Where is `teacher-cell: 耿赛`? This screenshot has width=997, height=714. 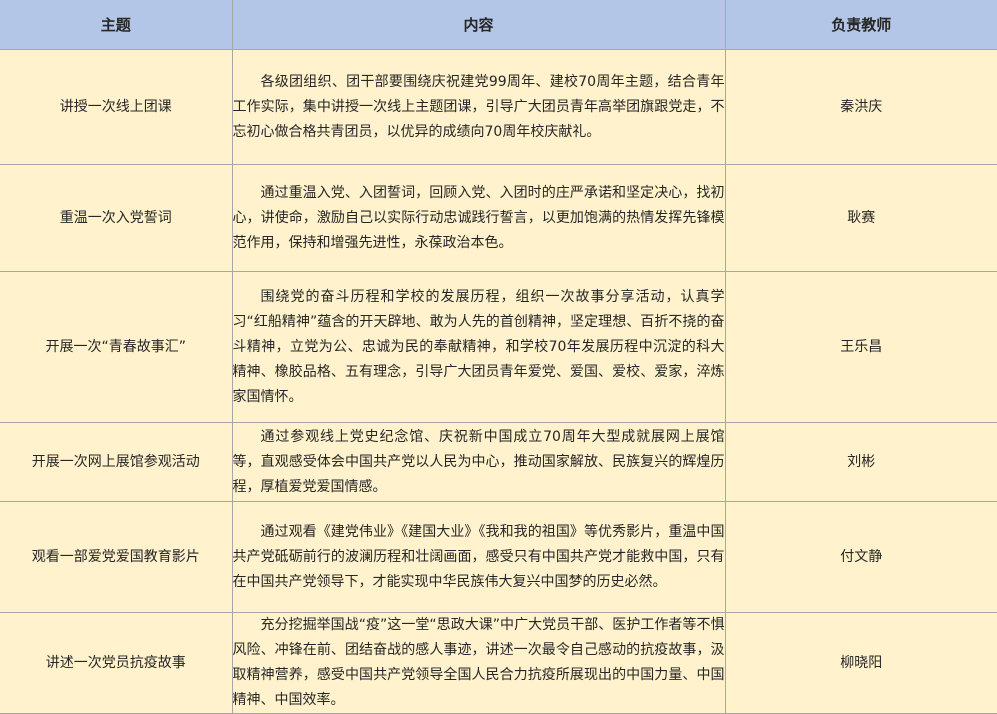
teacher-cell: 耿赛 is located at coordinates (860, 218).